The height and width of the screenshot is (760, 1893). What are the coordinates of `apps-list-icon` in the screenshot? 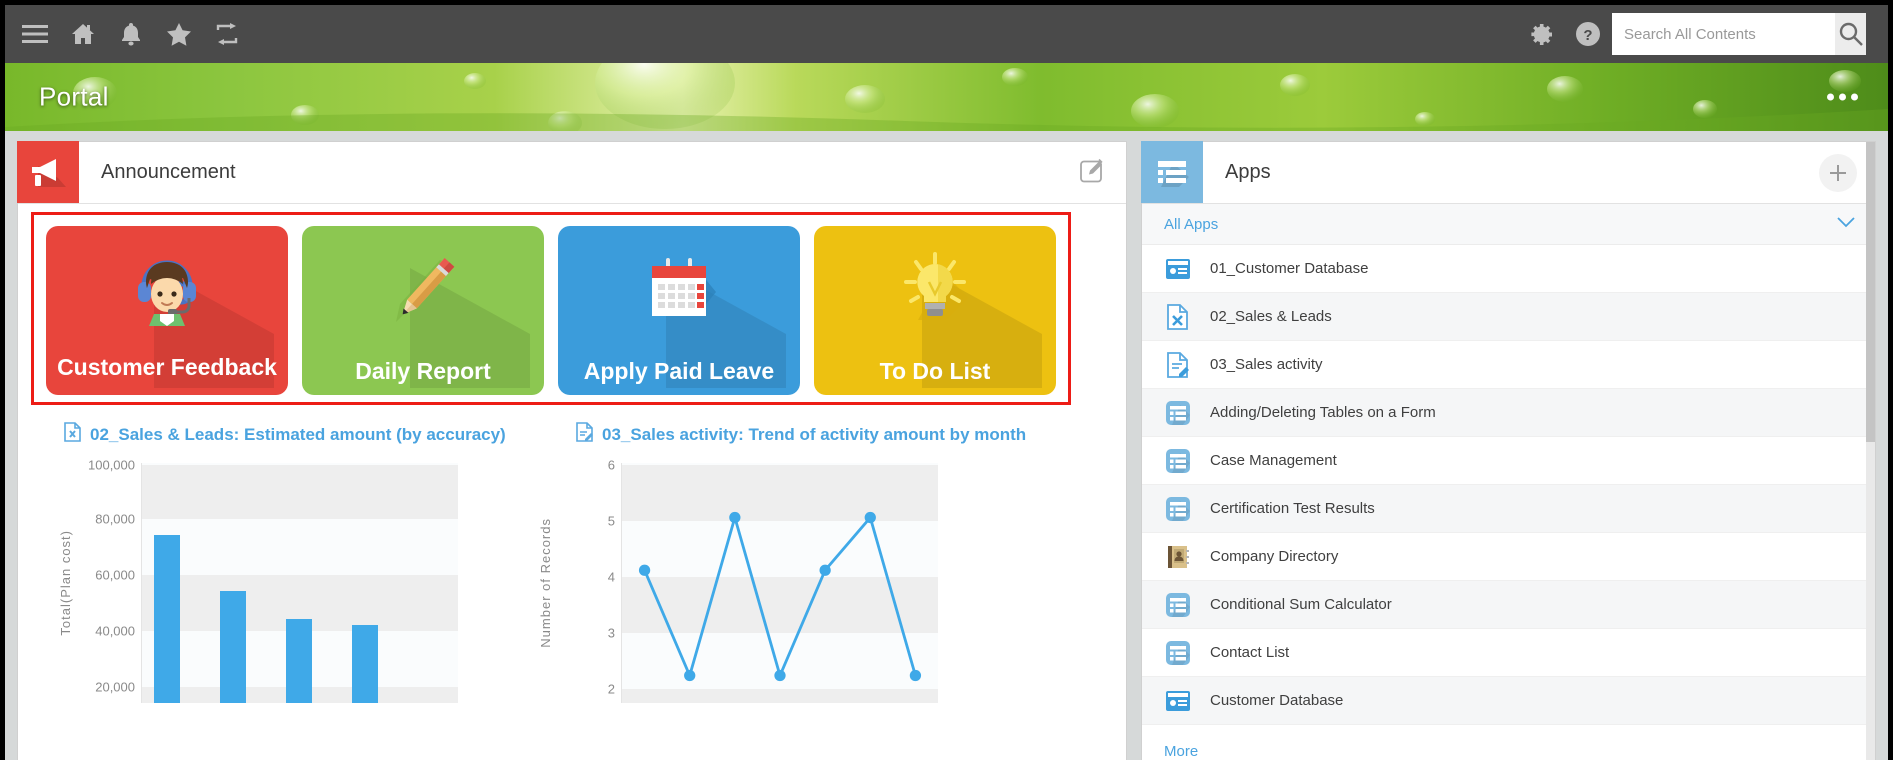 It's located at (1172, 172).